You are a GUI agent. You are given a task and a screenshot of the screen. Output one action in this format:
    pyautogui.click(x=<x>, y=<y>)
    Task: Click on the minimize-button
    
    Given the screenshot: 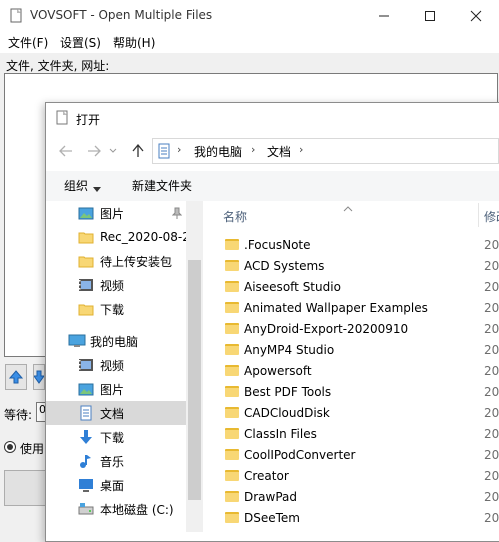 What is the action you would take?
    pyautogui.click(x=384, y=15)
    